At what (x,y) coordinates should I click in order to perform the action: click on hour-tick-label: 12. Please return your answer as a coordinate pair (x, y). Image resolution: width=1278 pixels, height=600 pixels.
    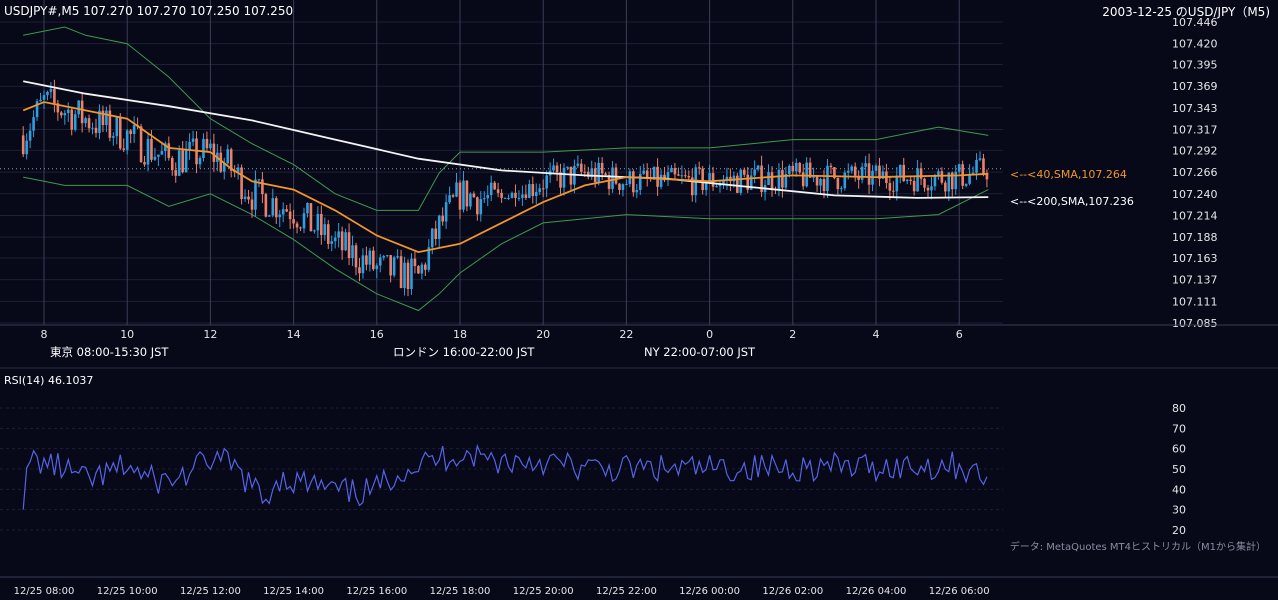
    Looking at the image, I should click on (210, 334).